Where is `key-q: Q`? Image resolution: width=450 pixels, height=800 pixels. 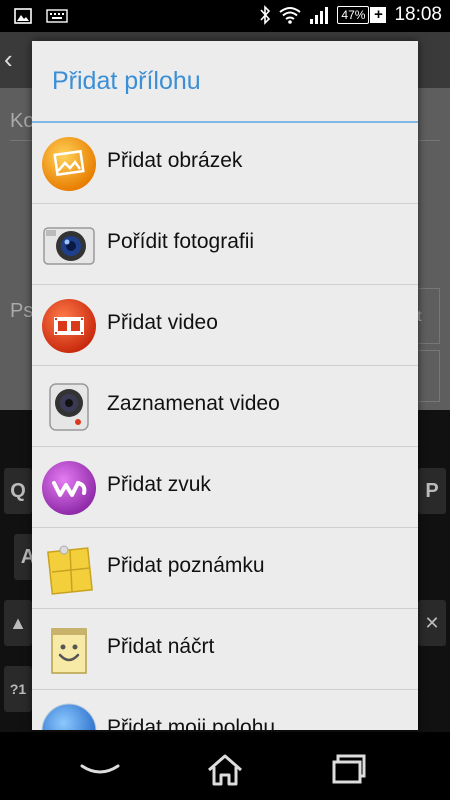 key-q: Q is located at coordinates (18, 491).